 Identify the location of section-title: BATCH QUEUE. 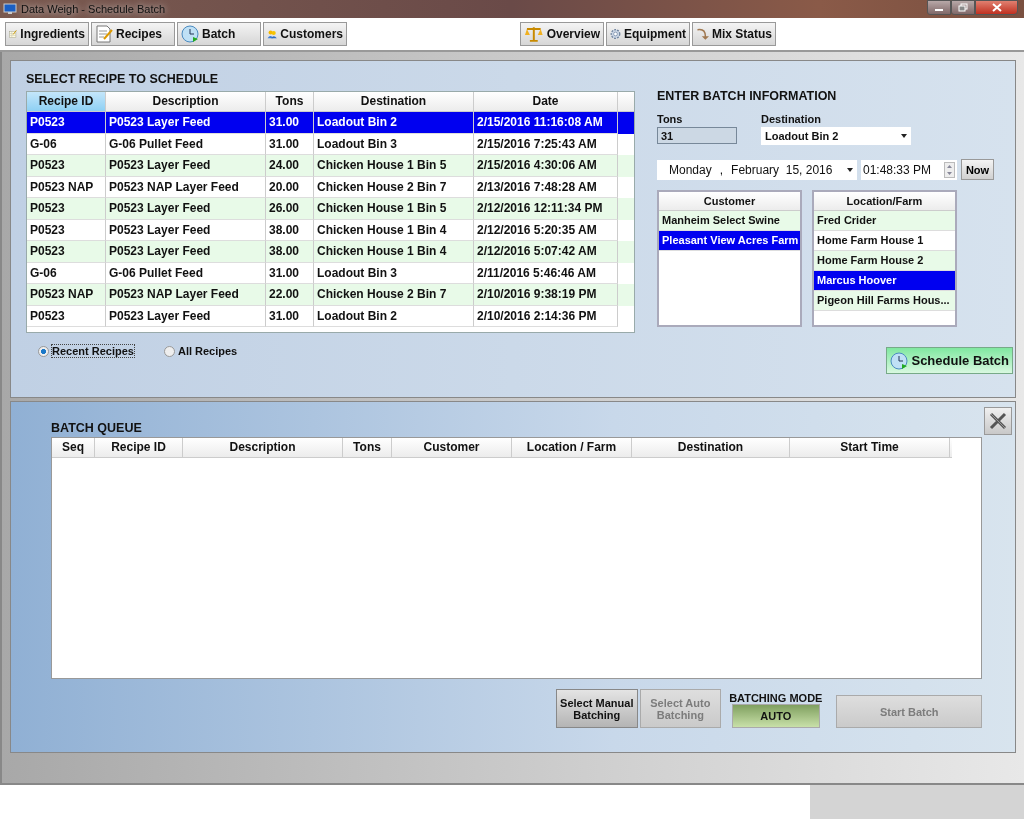
(96, 428).